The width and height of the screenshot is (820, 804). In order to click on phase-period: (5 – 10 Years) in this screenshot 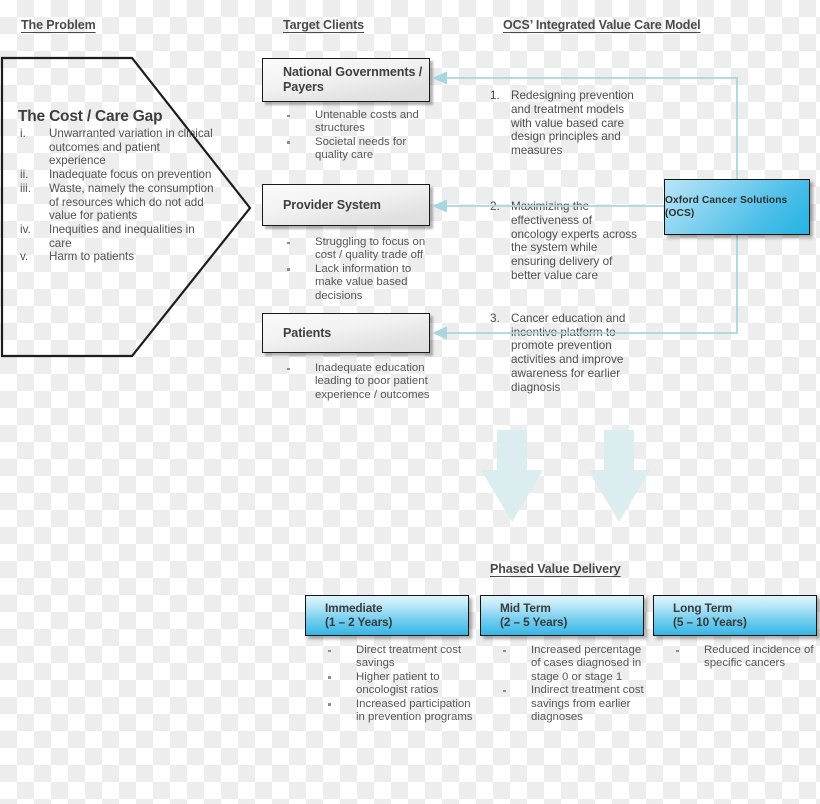, I will do `click(710, 621)`.